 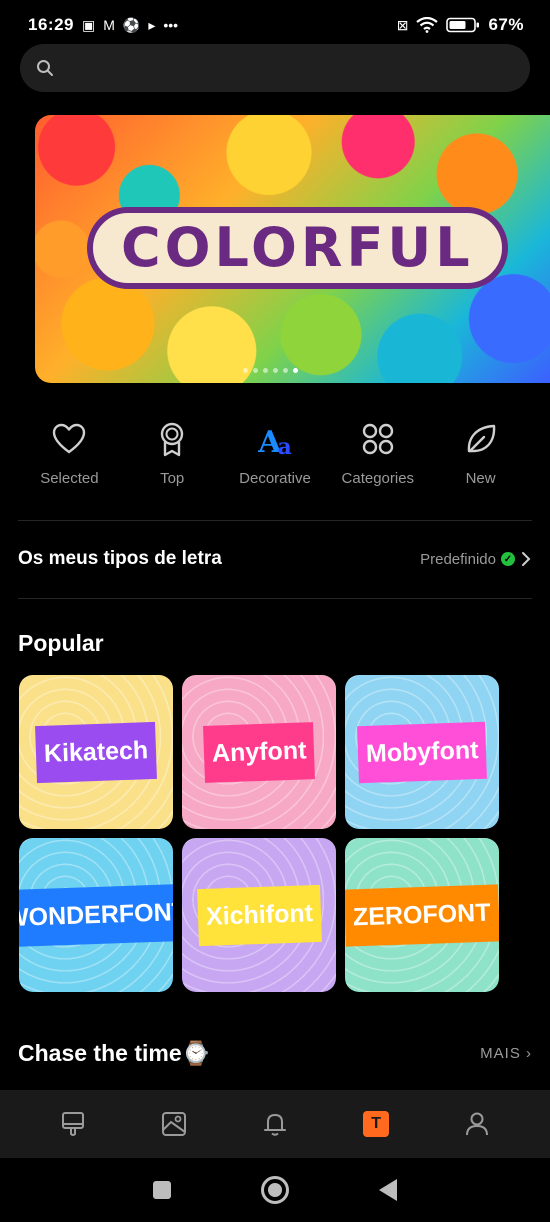 I want to click on font-tile-label: WONDERFONT, so click(x=96, y=915).